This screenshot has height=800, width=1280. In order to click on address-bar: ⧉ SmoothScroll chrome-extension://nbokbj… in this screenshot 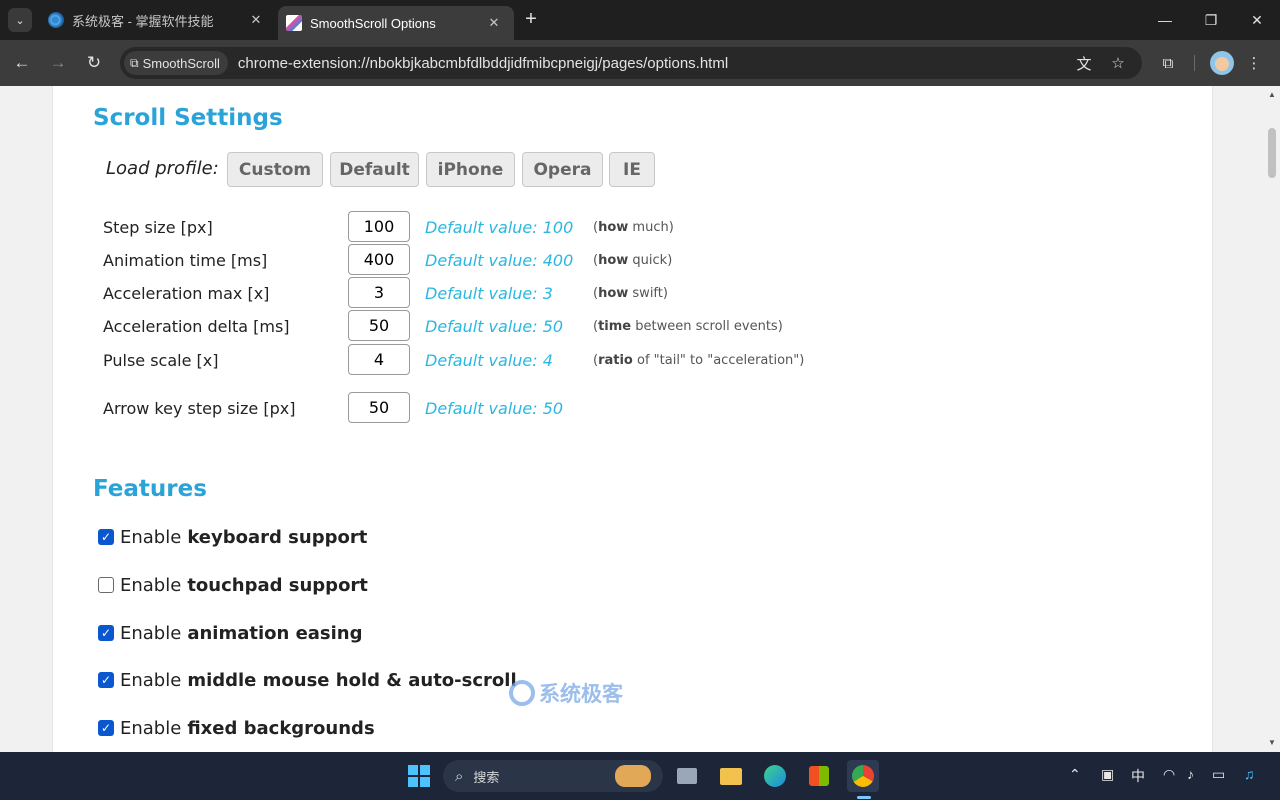, I will do `click(631, 63)`.